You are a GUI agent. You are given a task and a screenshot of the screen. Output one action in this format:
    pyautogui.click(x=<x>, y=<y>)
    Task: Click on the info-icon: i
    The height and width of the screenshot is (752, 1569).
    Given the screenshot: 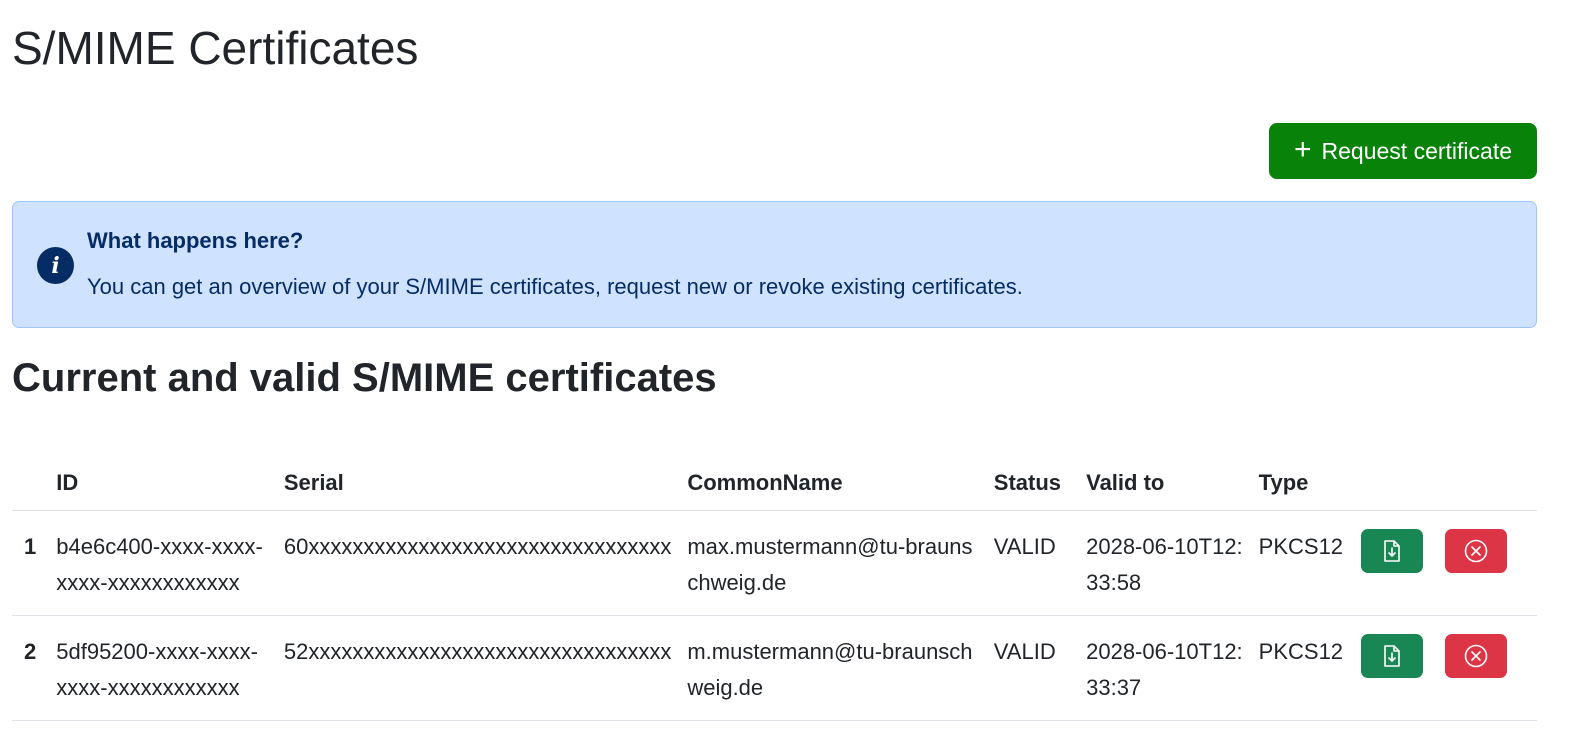 What is the action you would take?
    pyautogui.click(x=55, y=265)
    